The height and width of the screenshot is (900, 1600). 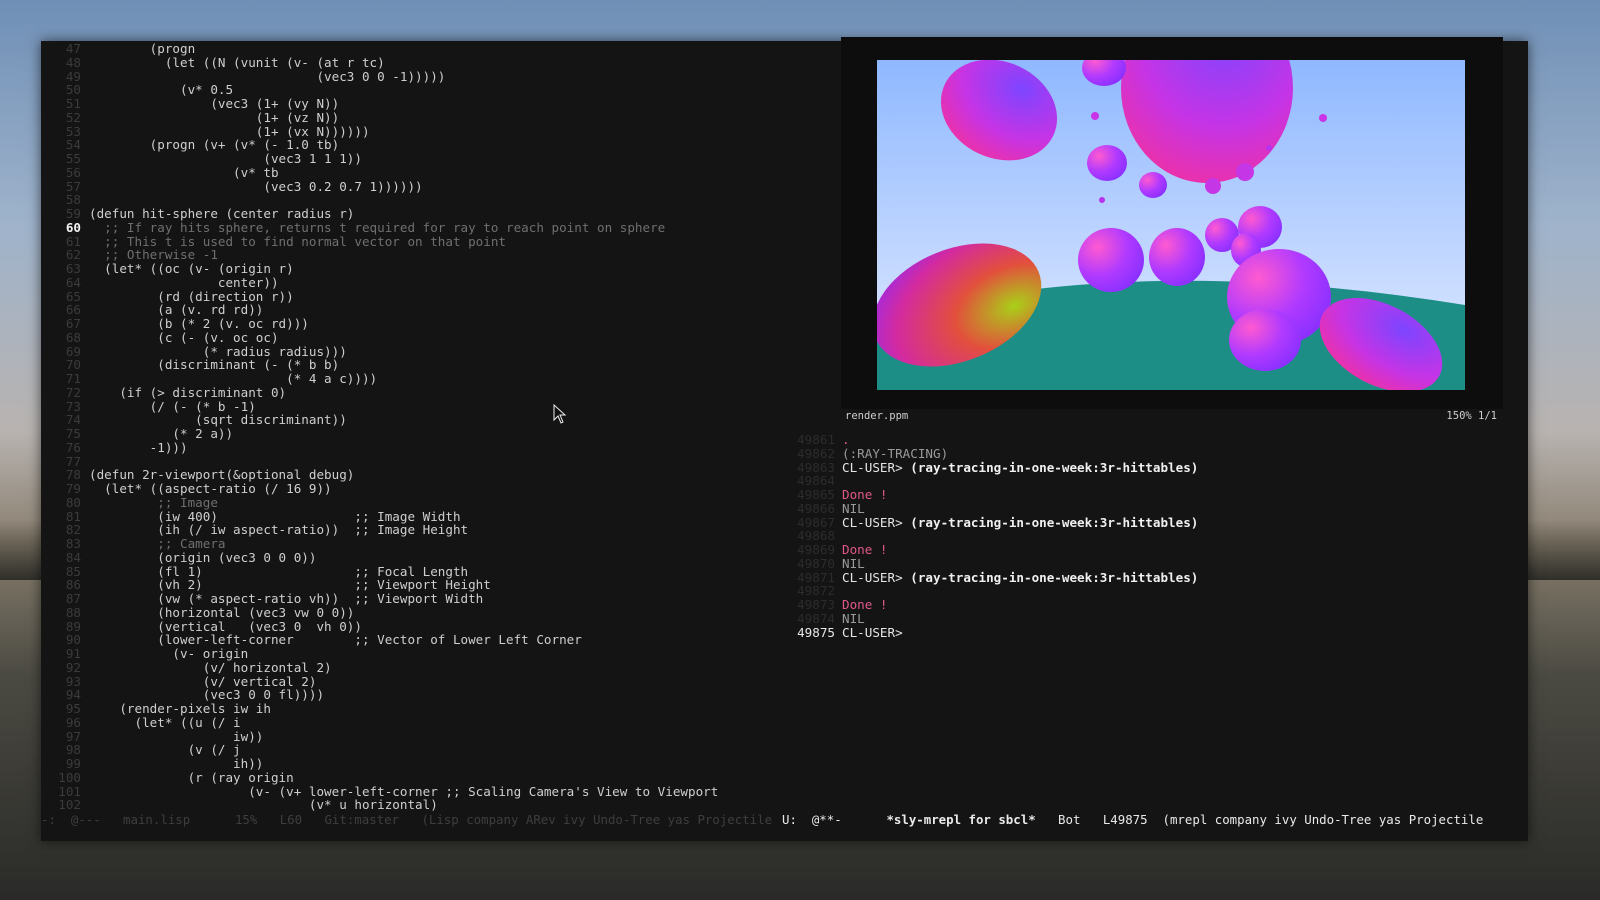 What do you see at coordinates (411, 104) in the screenshot?
I see `code-line: 51 (vec3 (1+ (vy N))` at bounding box center [411, 104].